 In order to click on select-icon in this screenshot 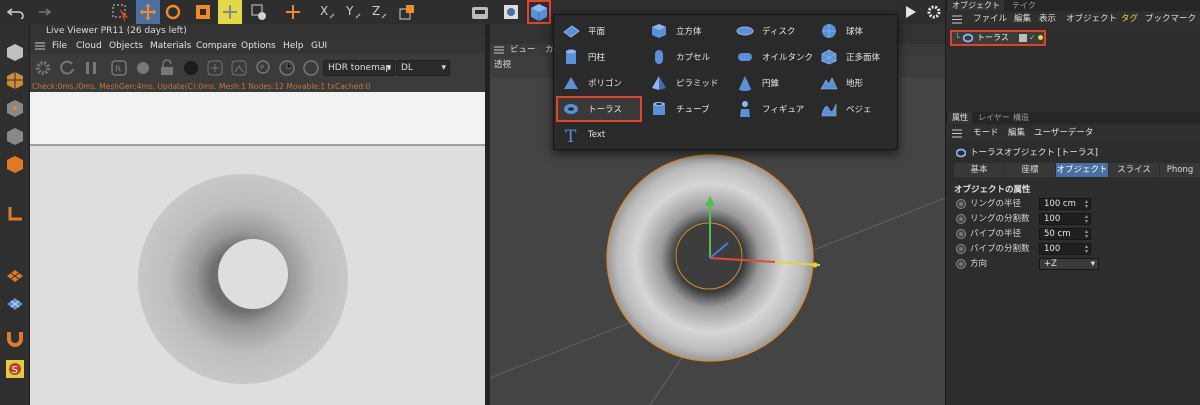, I will do `click(120, 12)`.